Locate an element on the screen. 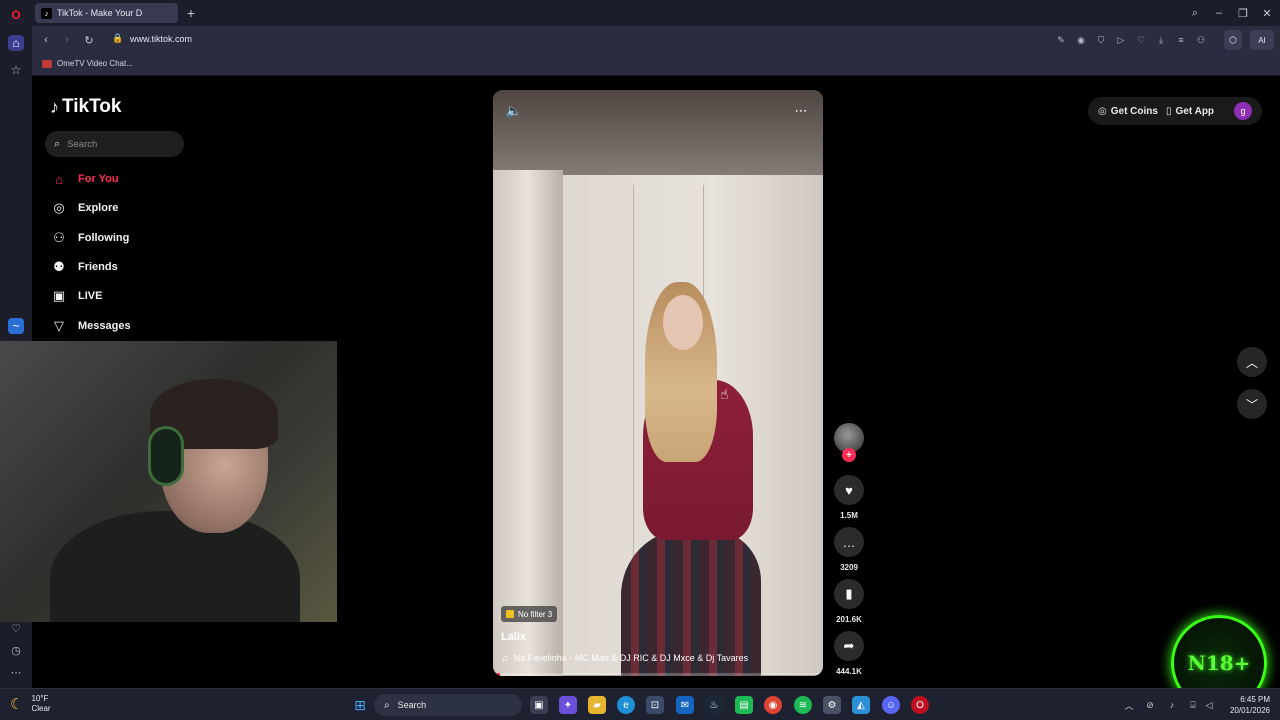  history-icon: ◷ is located at coordinates (16, 650).